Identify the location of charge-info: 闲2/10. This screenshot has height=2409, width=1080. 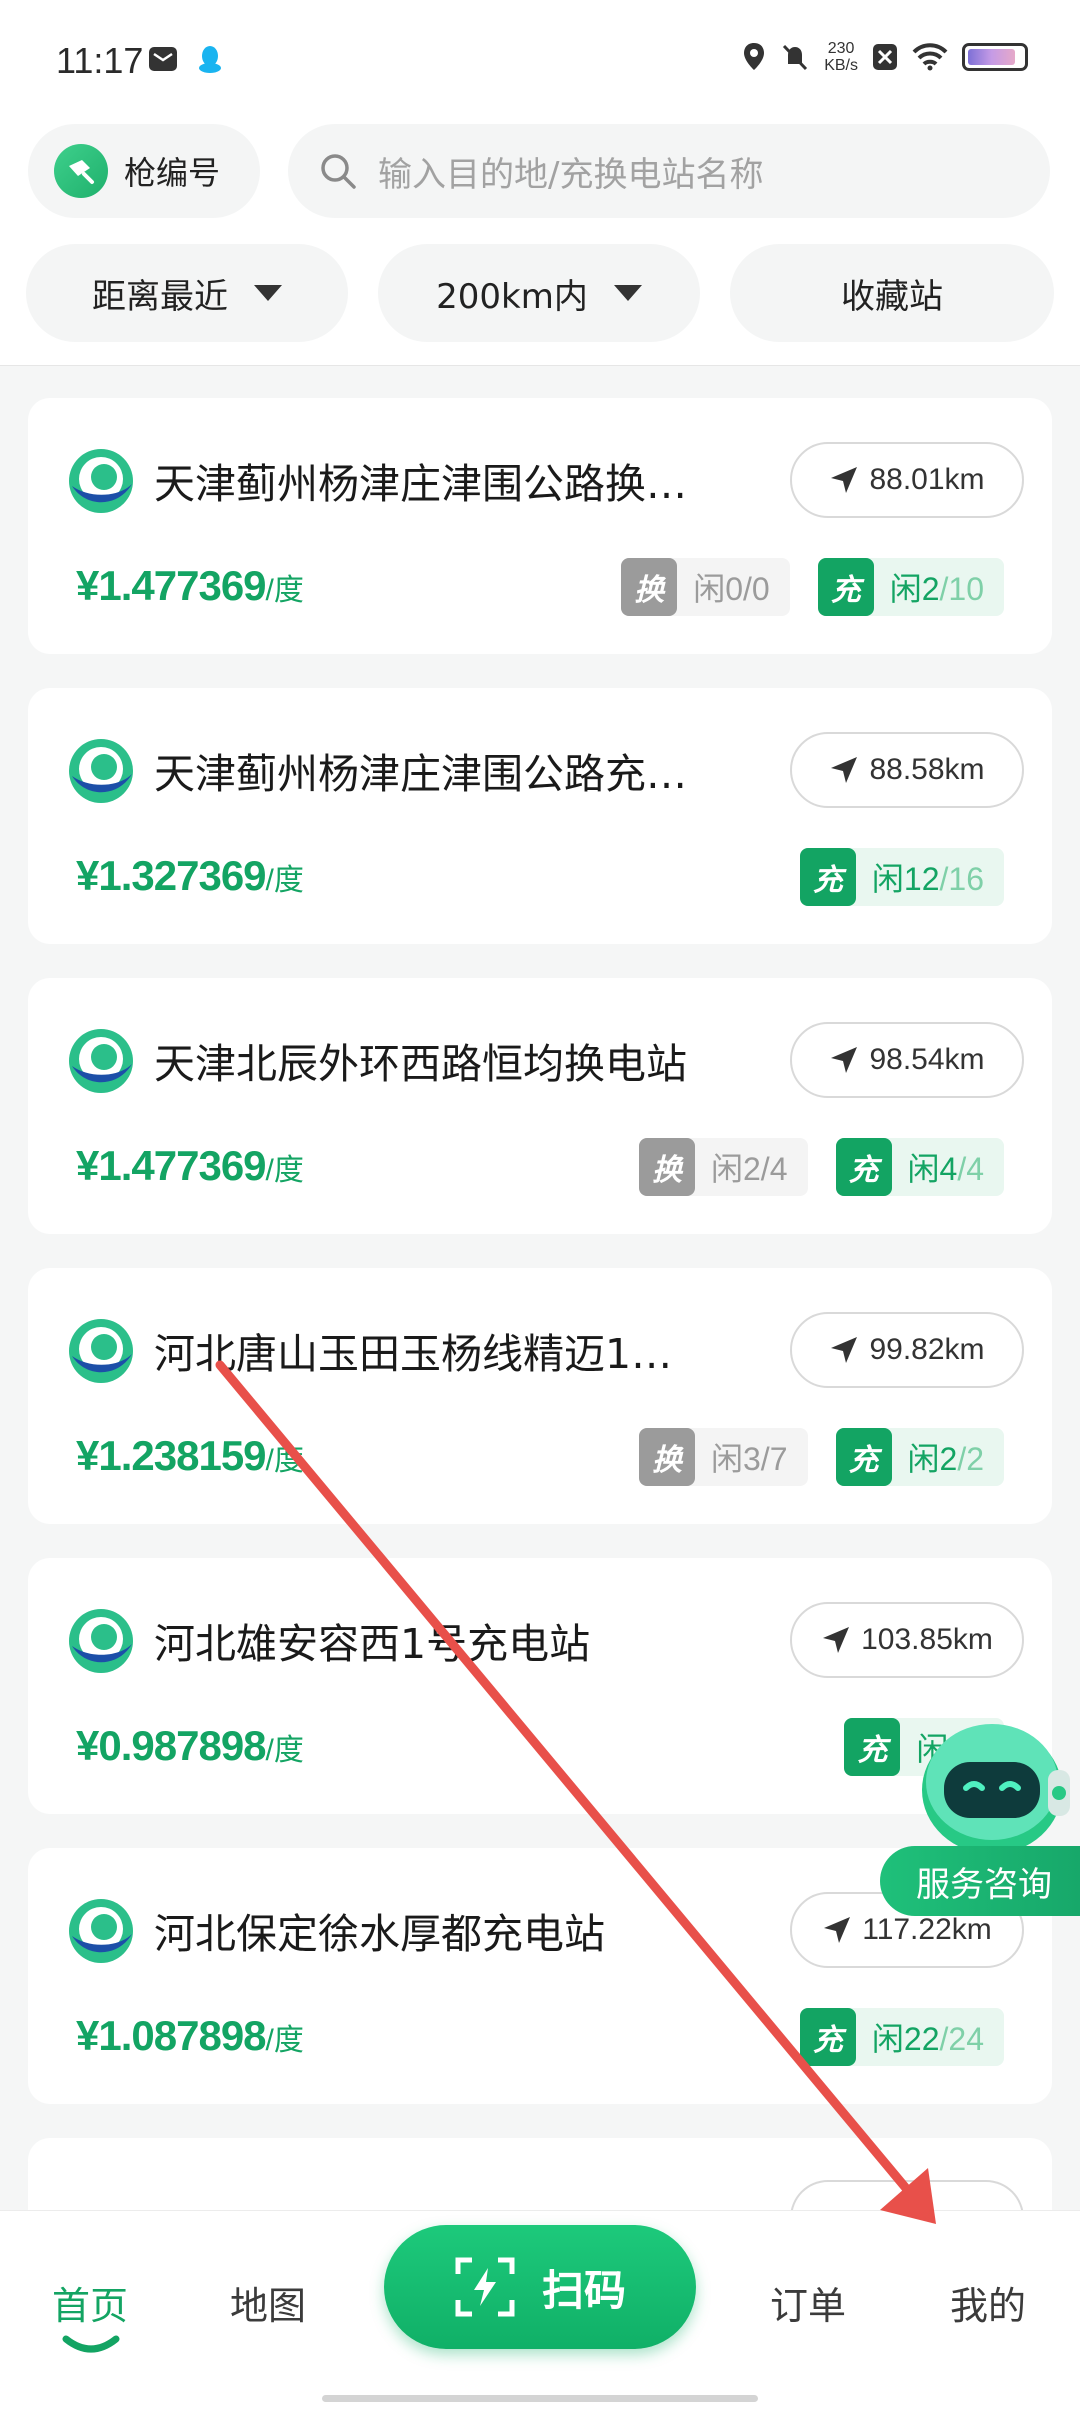
(939, 587).